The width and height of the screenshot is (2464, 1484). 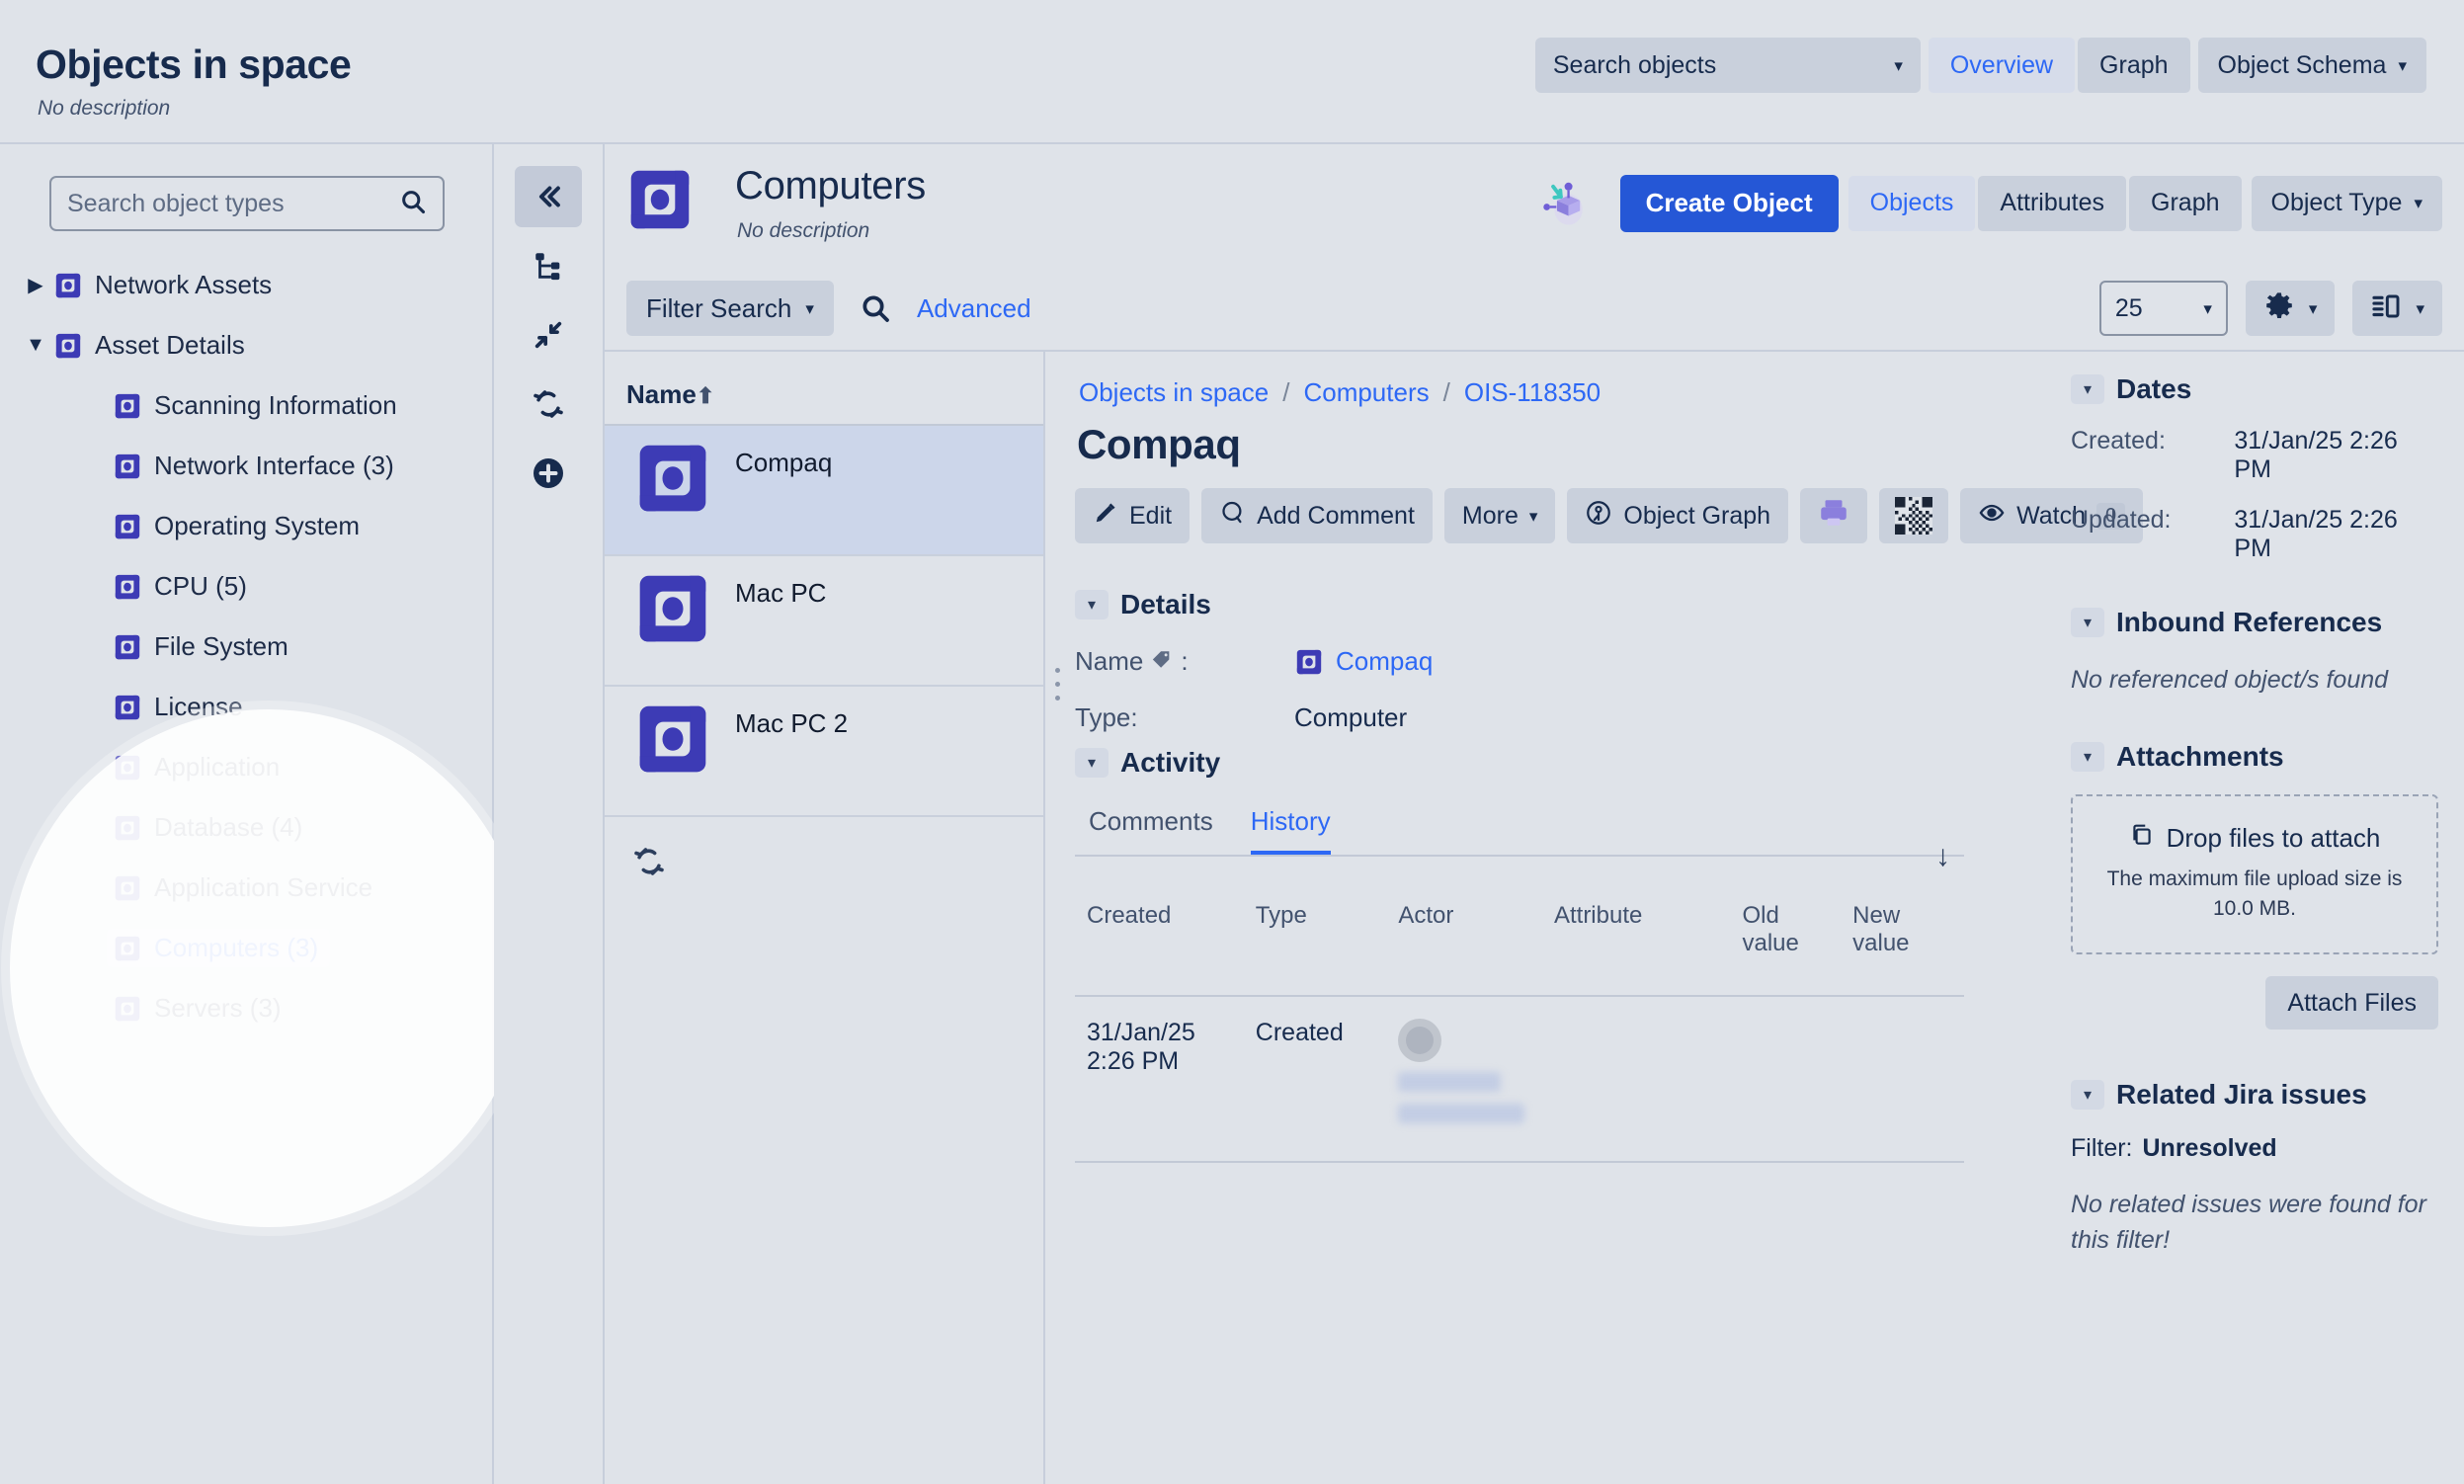 What do you see at coordinates (1532, 392) in the screenshot?
I see `breadcrumb-item-key: OIS-118350` at bounding box center [1532, 392].